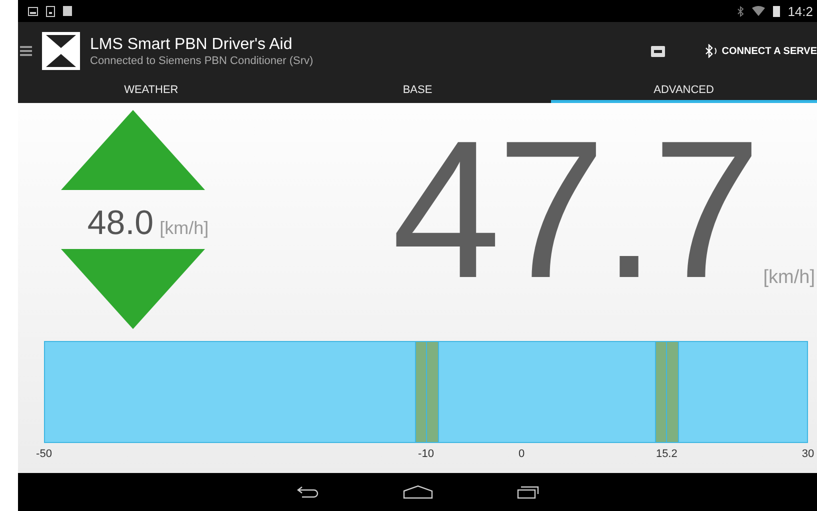 The width and height of the screenshot is (817, 511). What do you see at coordinates (50, 11) in the screenshot?
I see `phone-icon` at bounding box center [50, 11].